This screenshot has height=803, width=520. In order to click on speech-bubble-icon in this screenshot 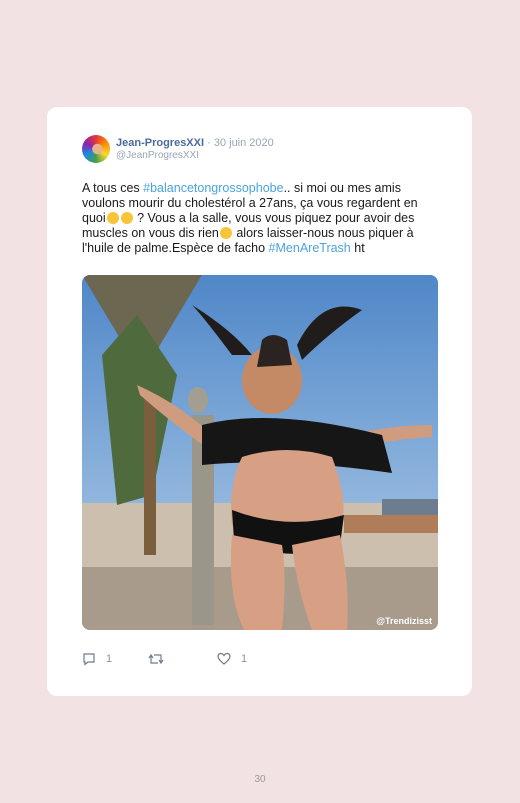, I will do `click(89, 659)`.